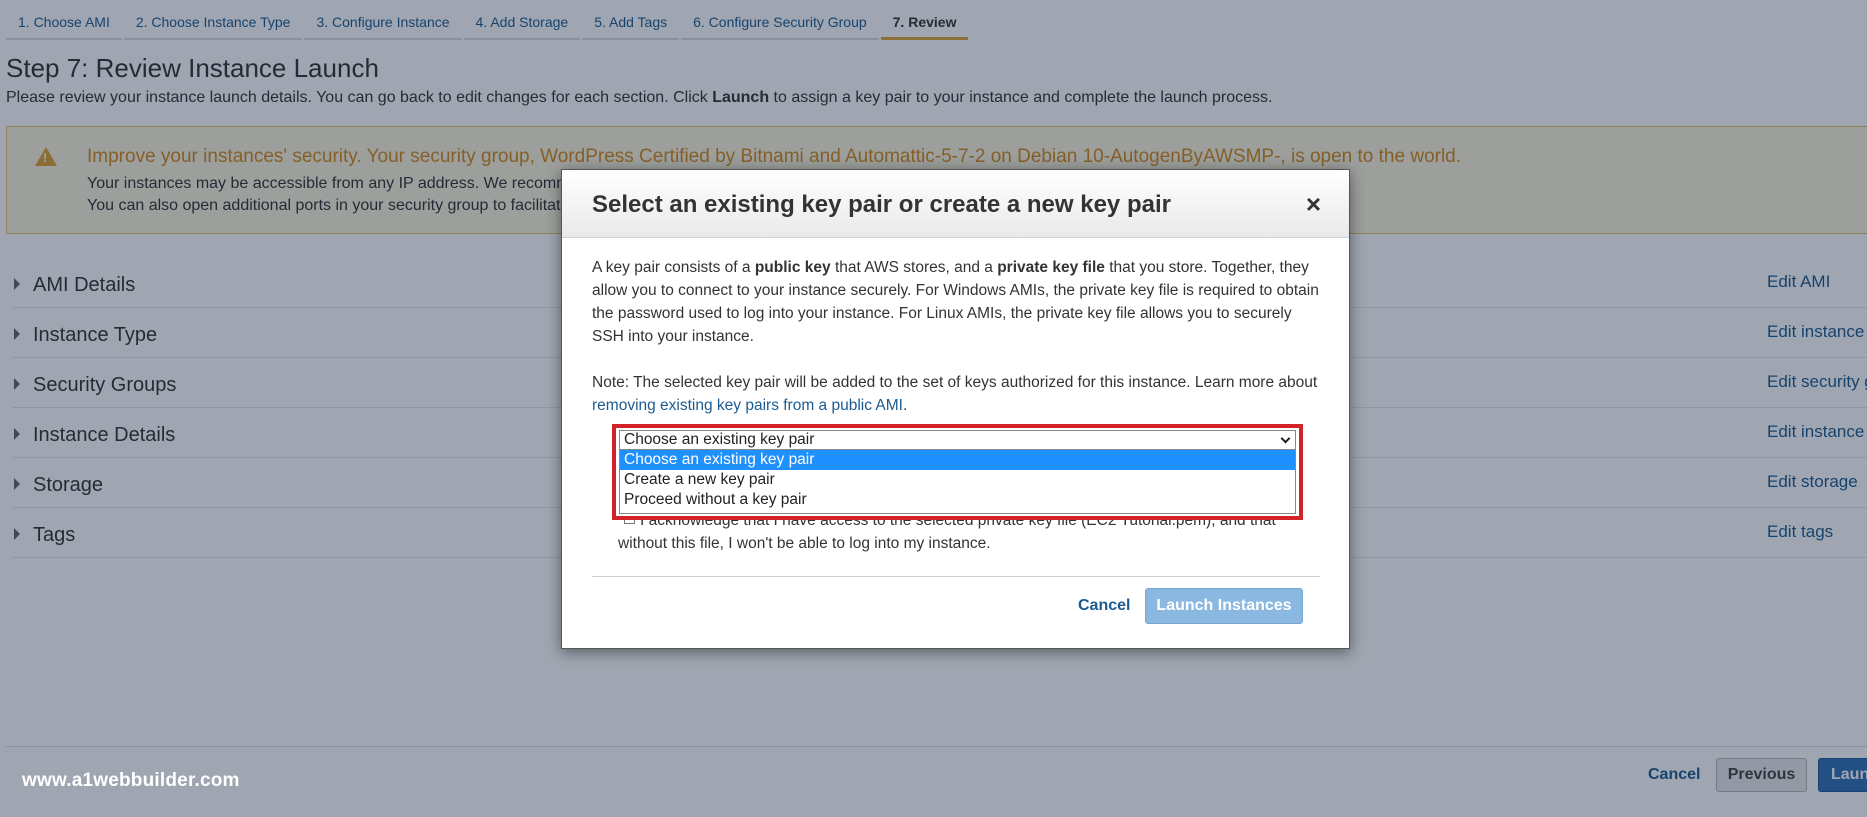 The image size is (1867, 817). Describe the element at coordinates (956, 576) in the screenshot. I see `dialog-divider` at that location.